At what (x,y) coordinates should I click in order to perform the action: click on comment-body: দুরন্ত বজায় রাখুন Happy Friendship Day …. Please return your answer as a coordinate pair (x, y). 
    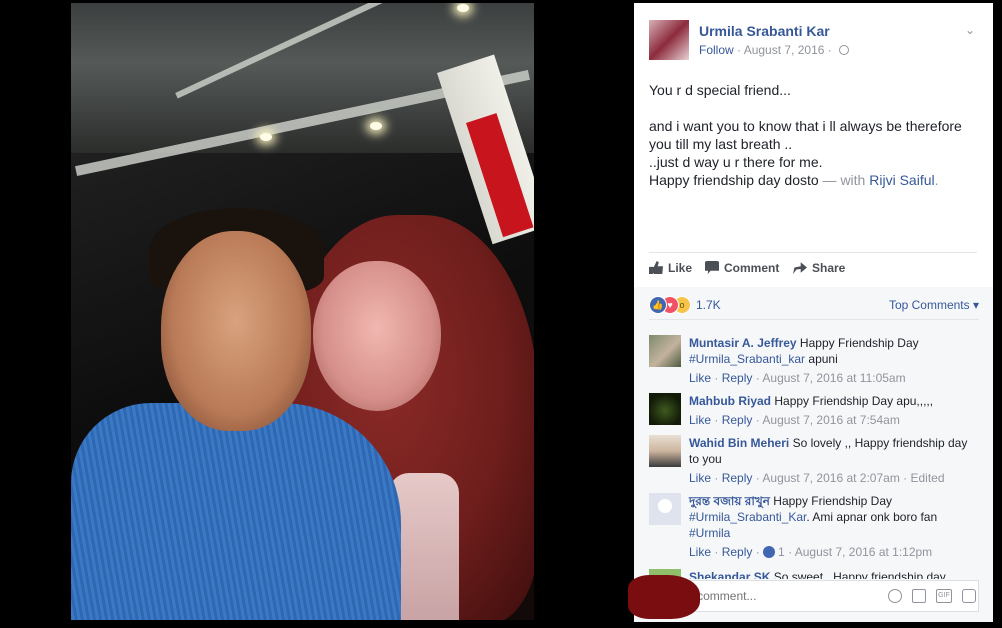
    Looking at the image, I should click on (834, 526).